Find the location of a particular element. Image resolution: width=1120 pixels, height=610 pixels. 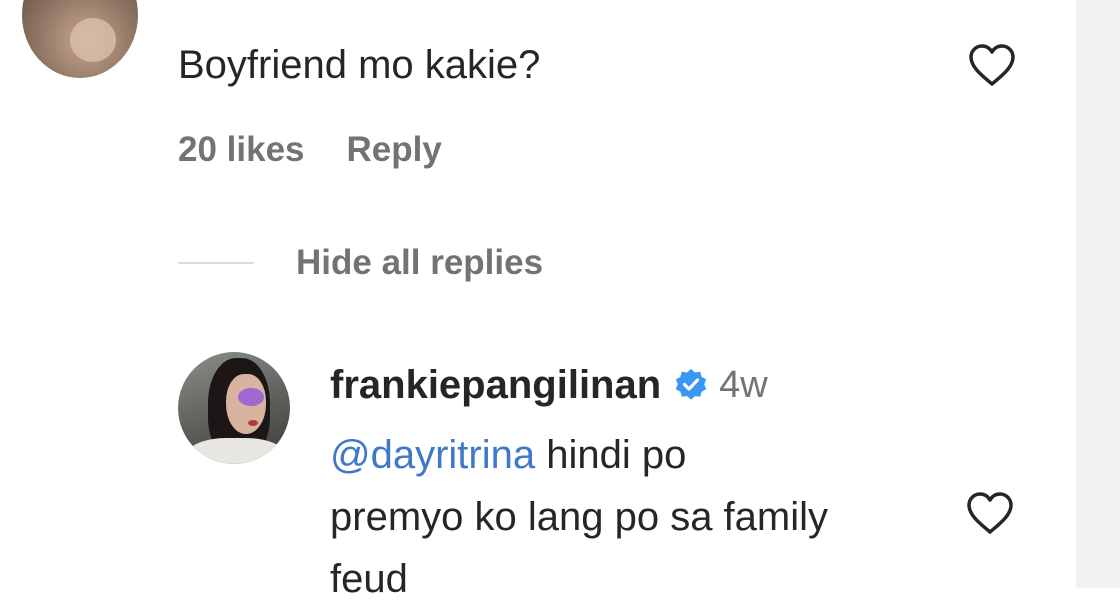

reply-username: frankiepangilinan is located at coordinates (495, 385).